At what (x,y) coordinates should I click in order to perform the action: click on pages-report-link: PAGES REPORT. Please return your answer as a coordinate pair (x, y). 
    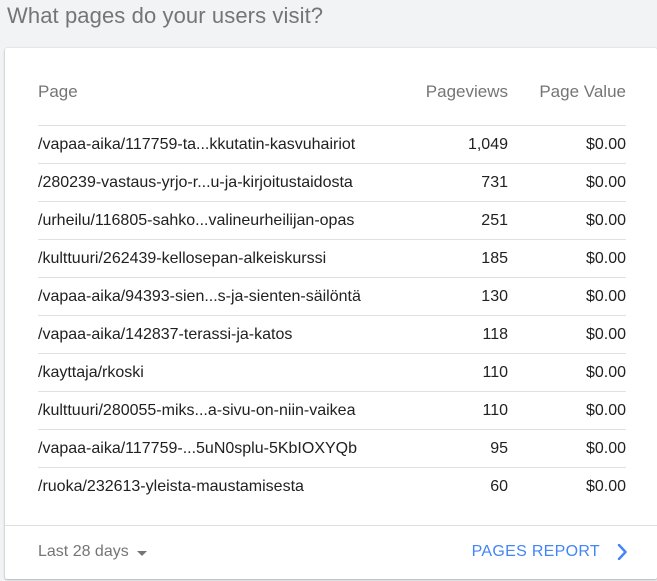
    Looking at the image, I should click on (549, 552).